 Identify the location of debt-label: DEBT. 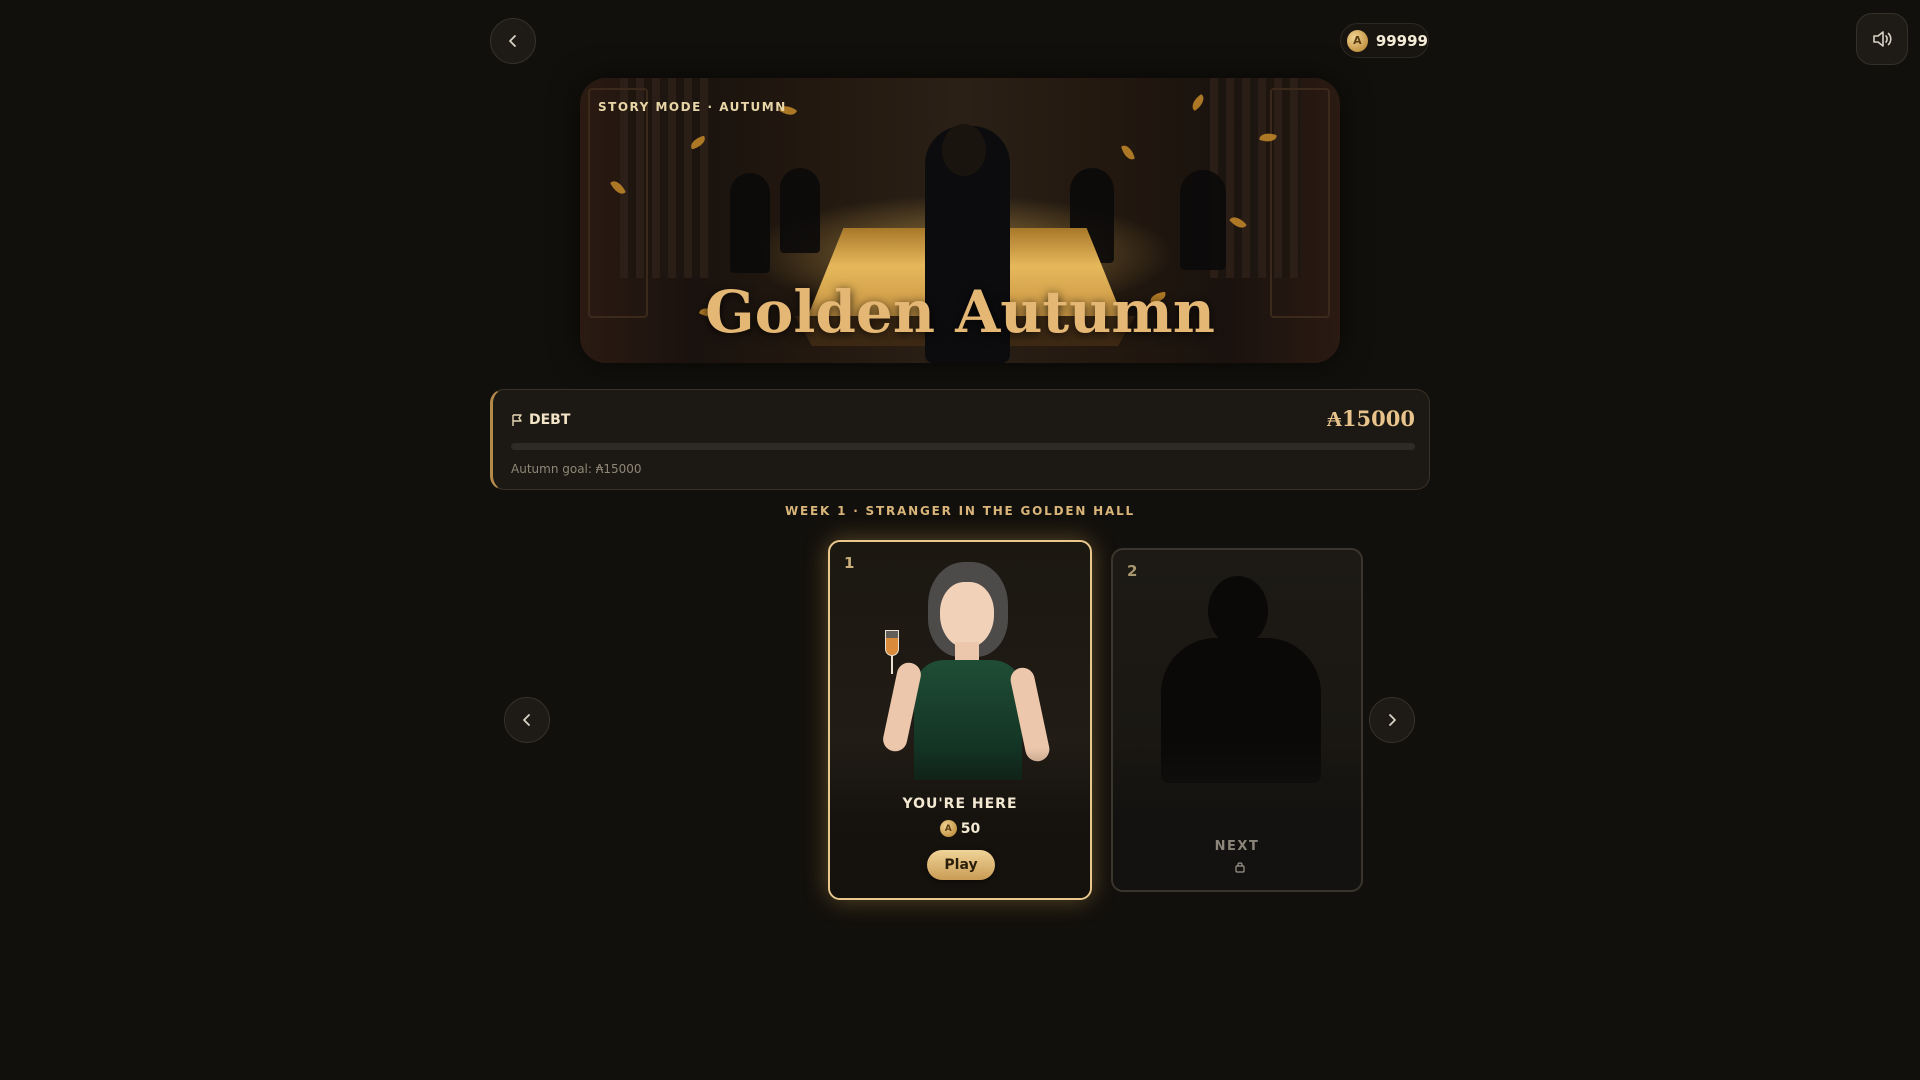
(550, 420).